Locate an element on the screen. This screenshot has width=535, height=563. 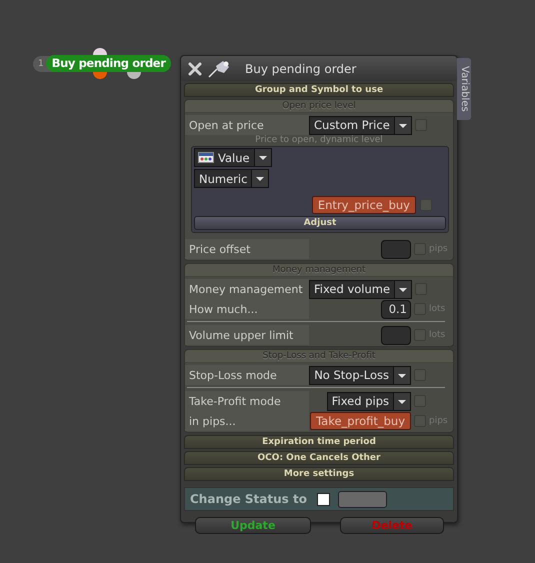
window-title: Buy pending order is located at coordinates (300, 69).